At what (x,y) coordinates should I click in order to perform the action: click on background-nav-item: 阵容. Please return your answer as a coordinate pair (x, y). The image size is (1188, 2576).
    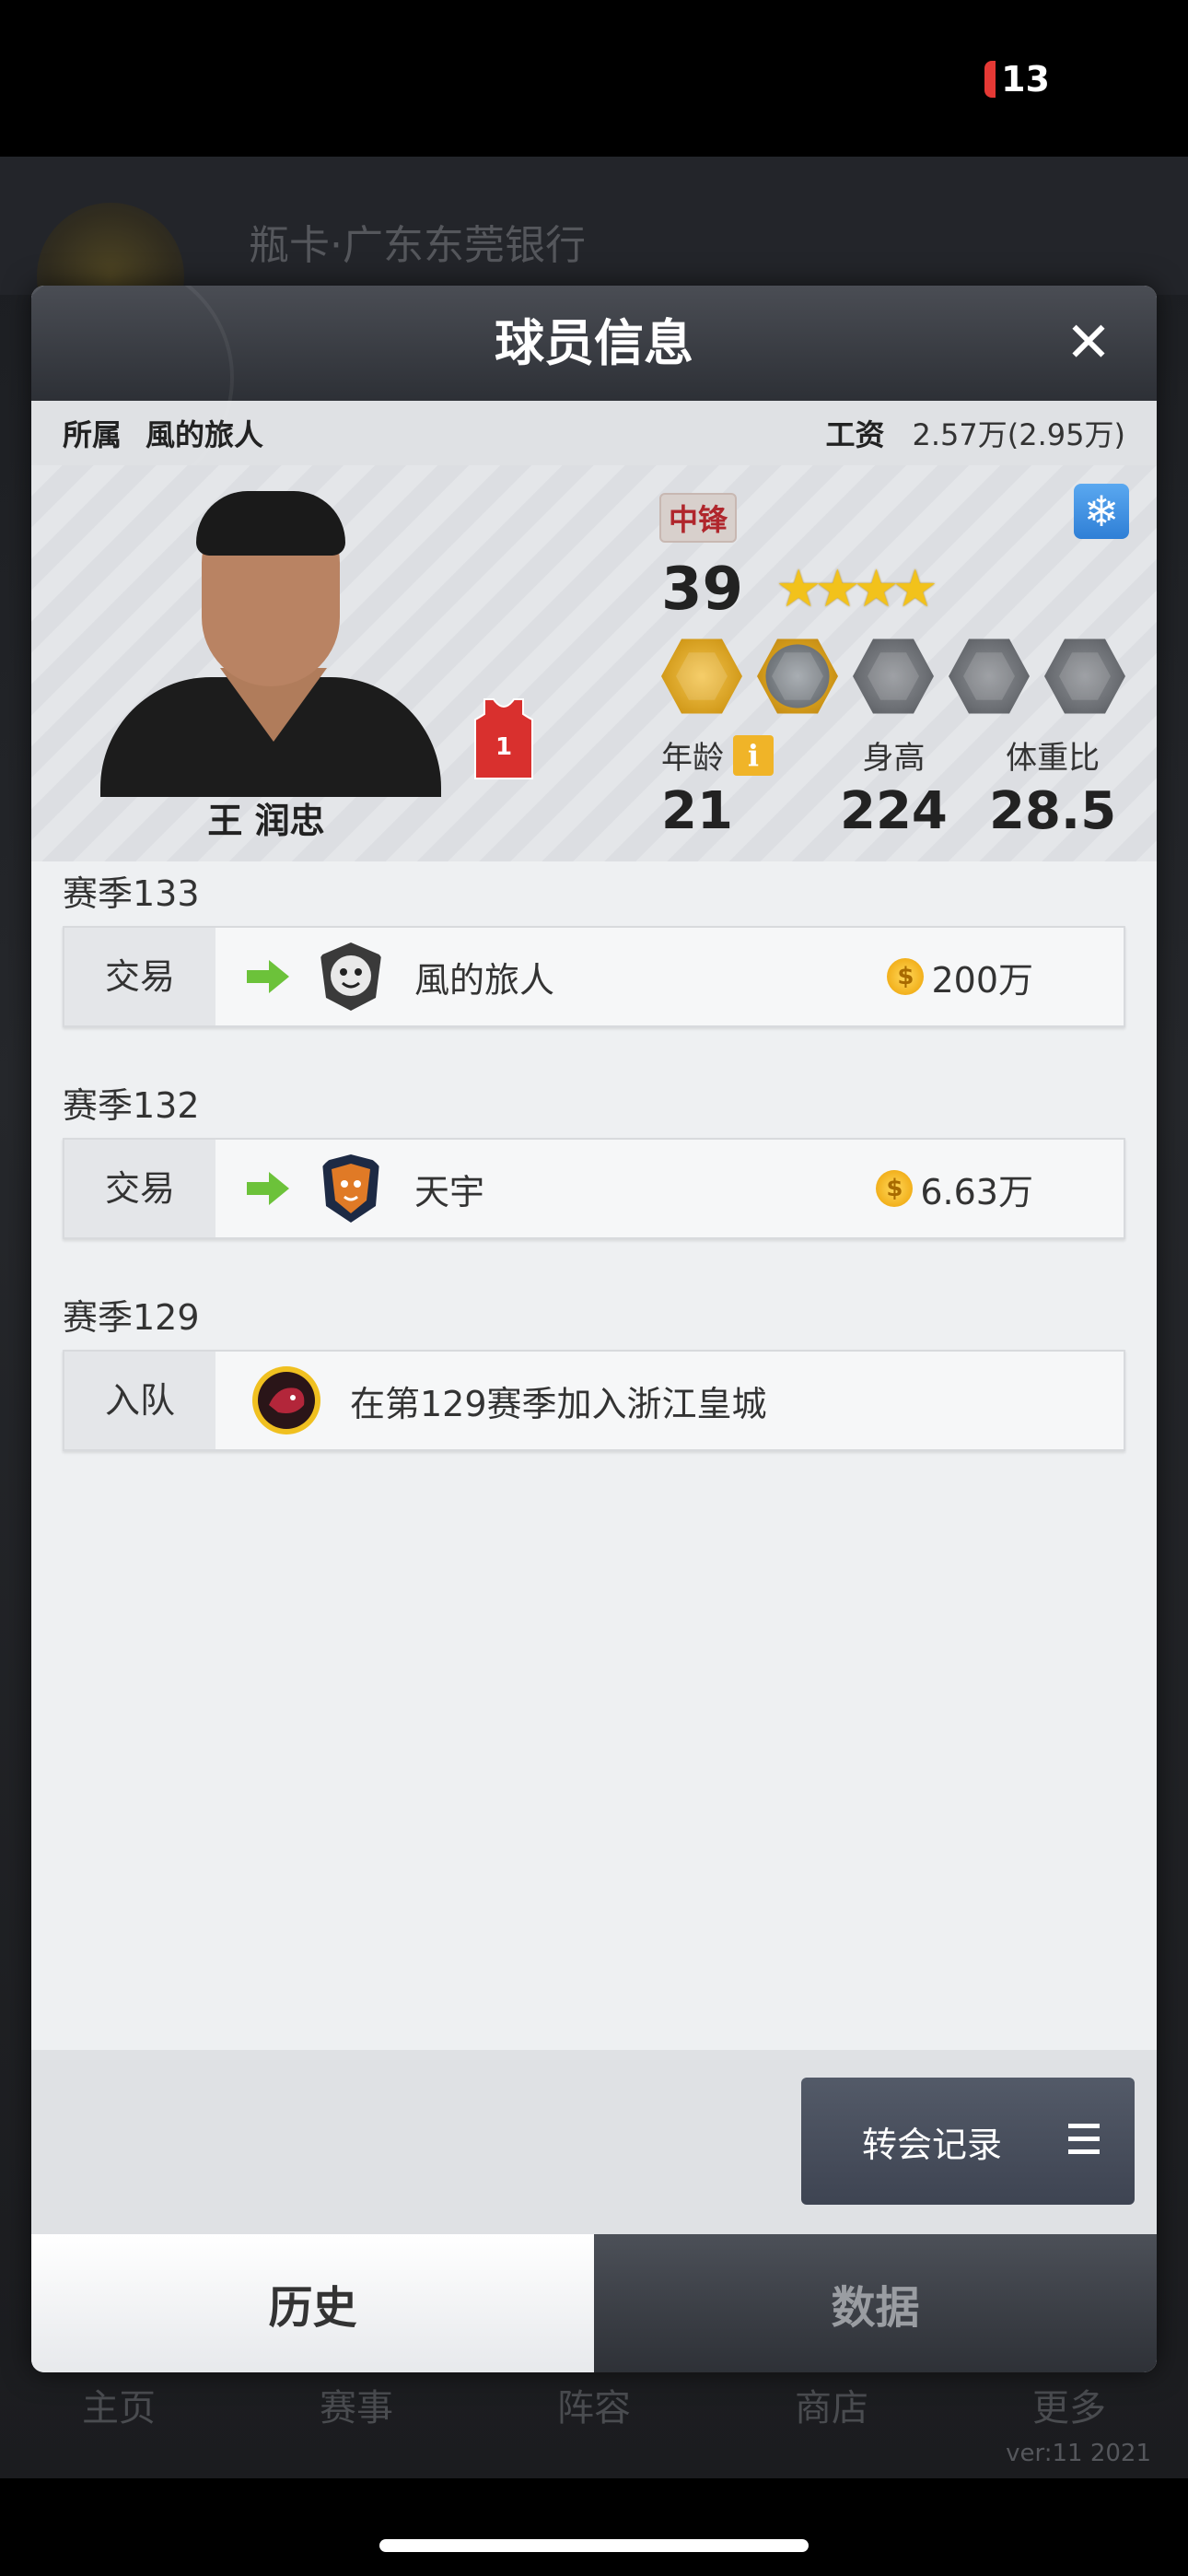
    Looking at the image, I should click on (594, 2408).